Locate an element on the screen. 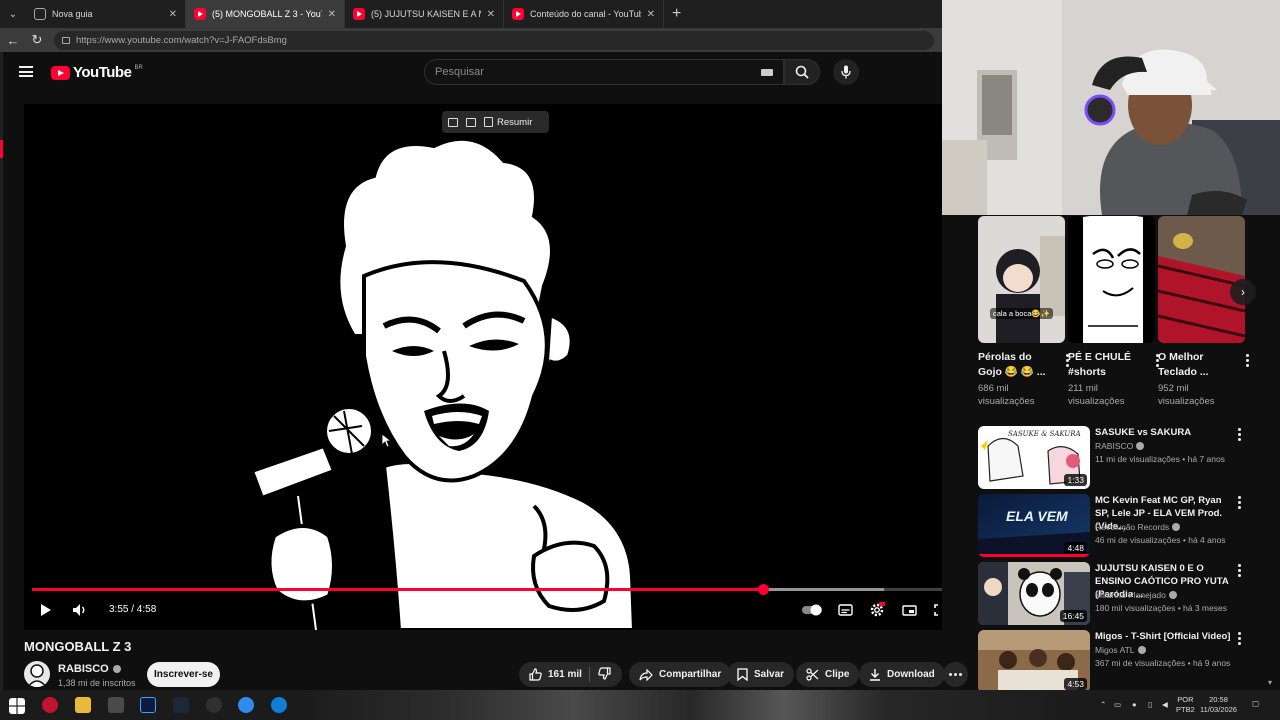 The height and width of the screenshot is (720, 1280). new-tab-button: + is located at coordinates (676, 14).